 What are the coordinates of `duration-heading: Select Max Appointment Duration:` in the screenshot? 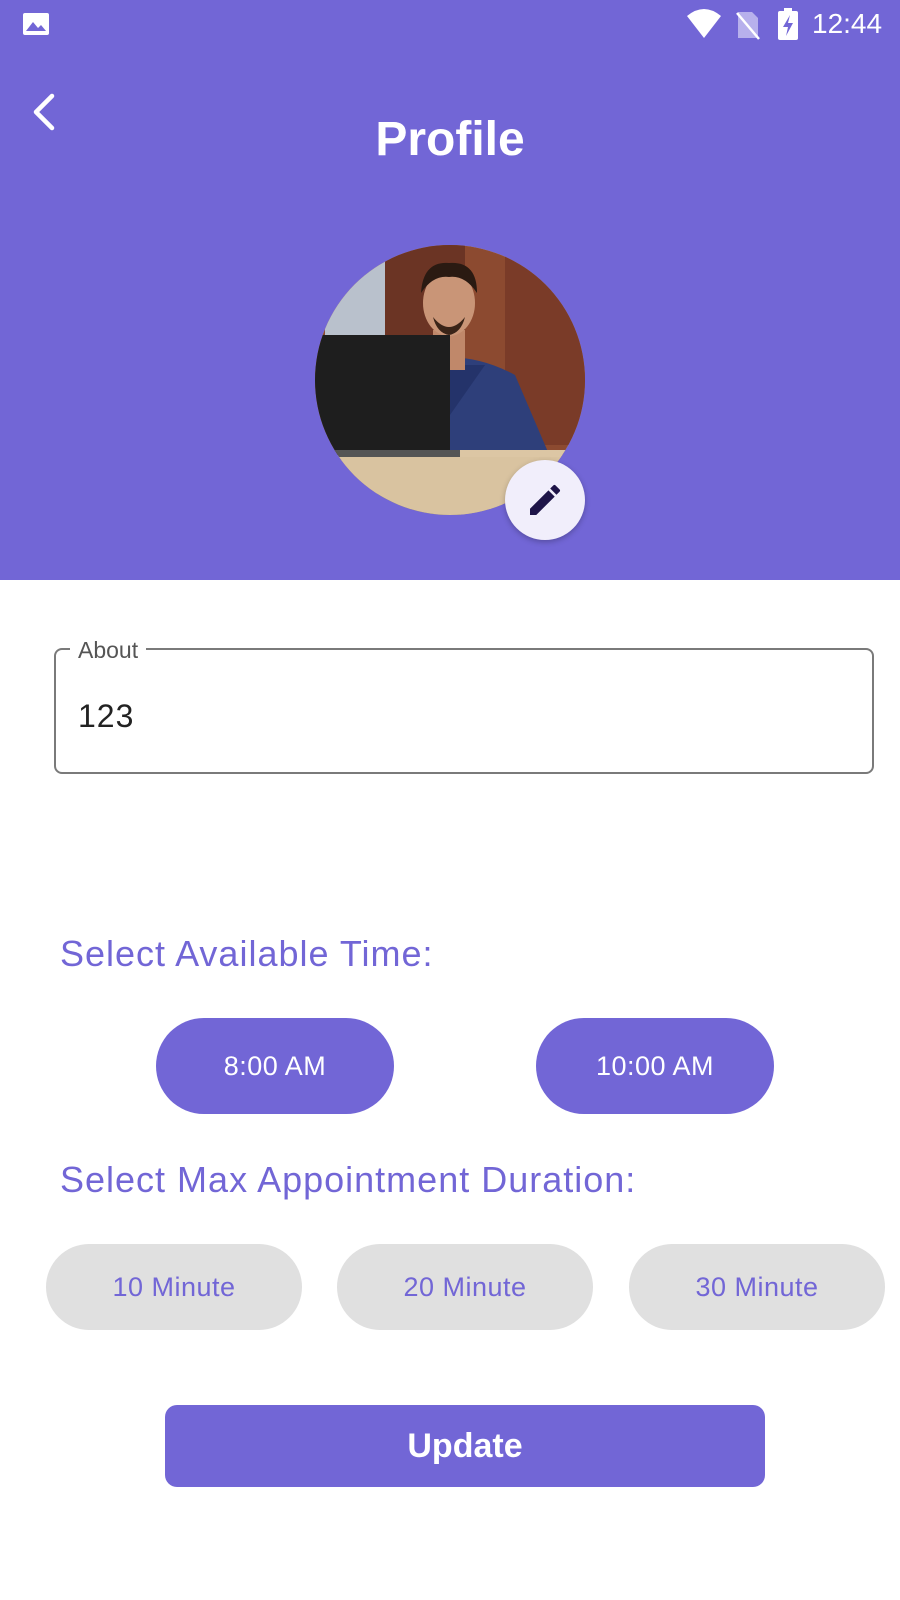 It's located at (348, 1179).